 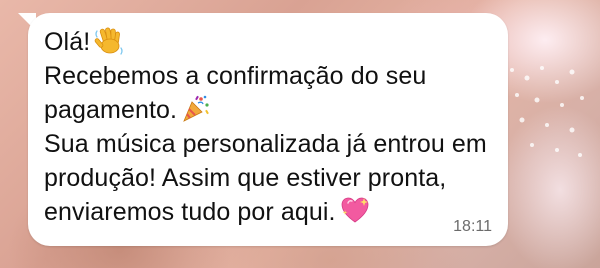 I want to click on message-timestamp: 18:11, so click(x=472, y=226).